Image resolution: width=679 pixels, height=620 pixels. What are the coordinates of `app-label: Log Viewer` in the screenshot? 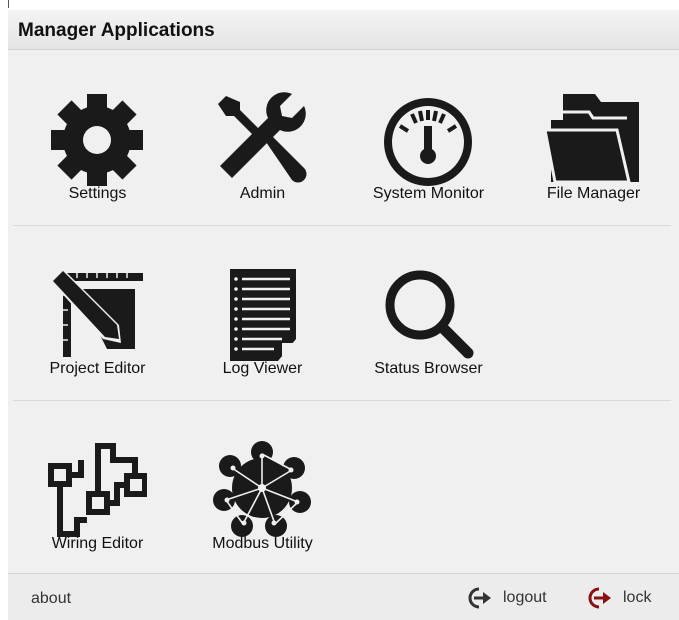 It's located at (262, 368).